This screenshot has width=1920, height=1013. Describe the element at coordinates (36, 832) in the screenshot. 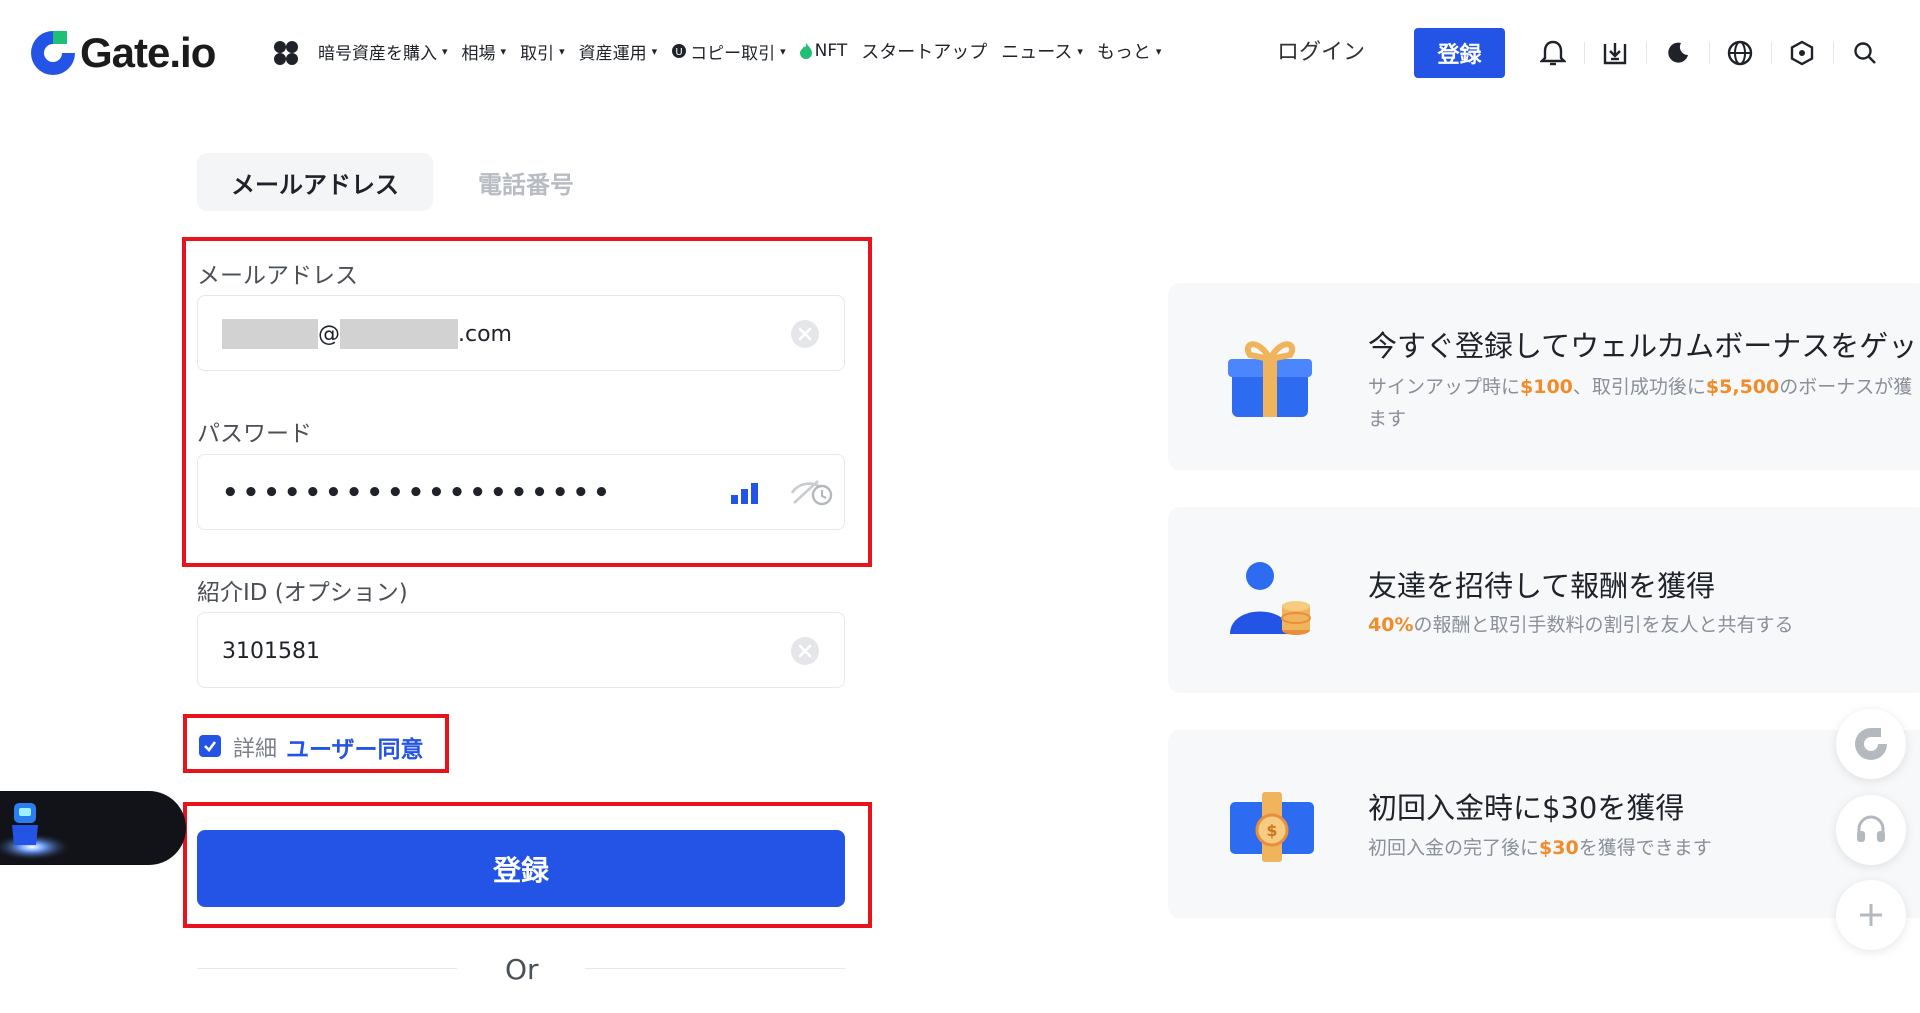

I see `robot-icon` at that location.